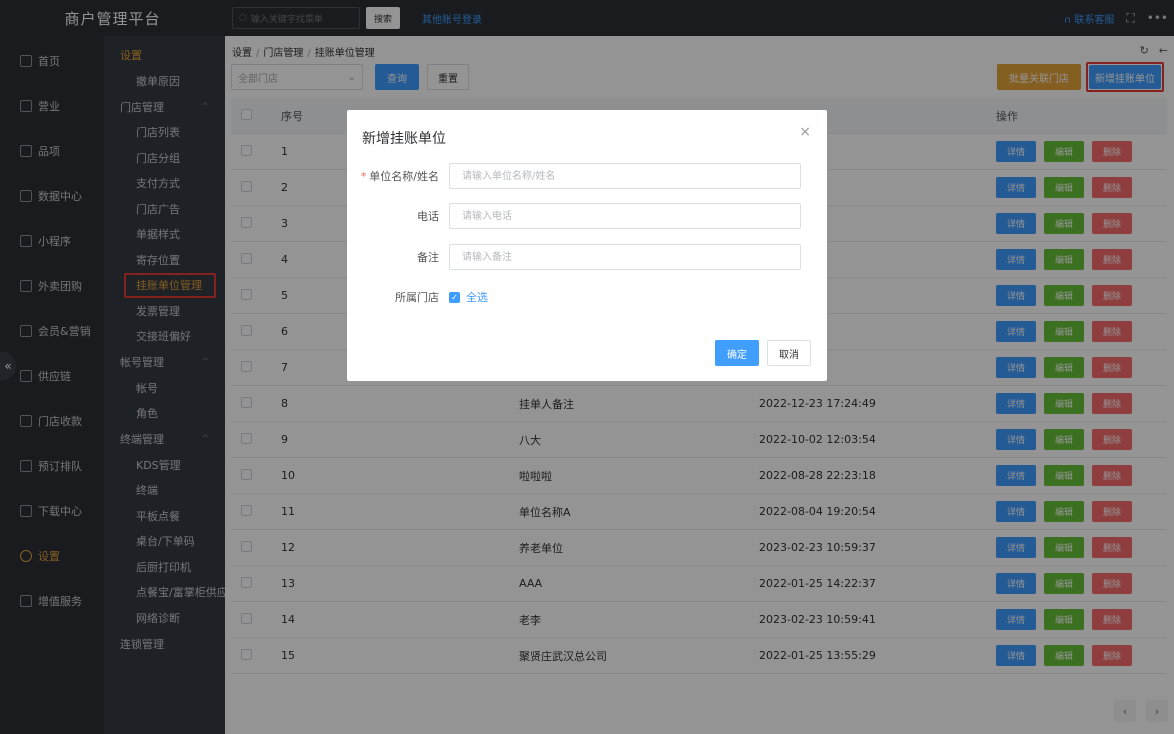  What do you see at coordinates (428, 216) in the screenshot?
I see `phone-label: 电话` at bounding box center [428, 216].